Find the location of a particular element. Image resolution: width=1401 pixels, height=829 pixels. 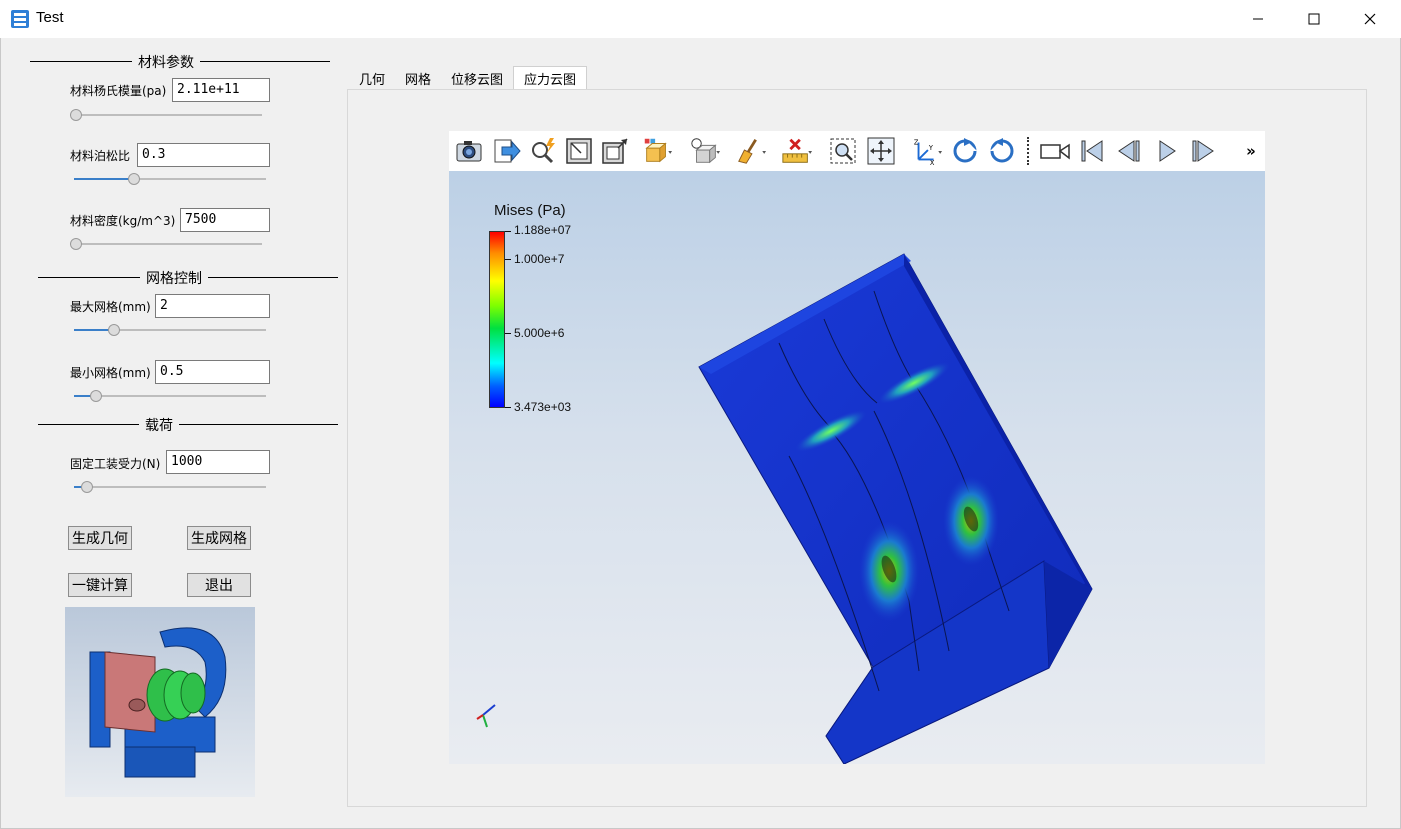

prev-frame-icon is located at coordinates (1129, 151).